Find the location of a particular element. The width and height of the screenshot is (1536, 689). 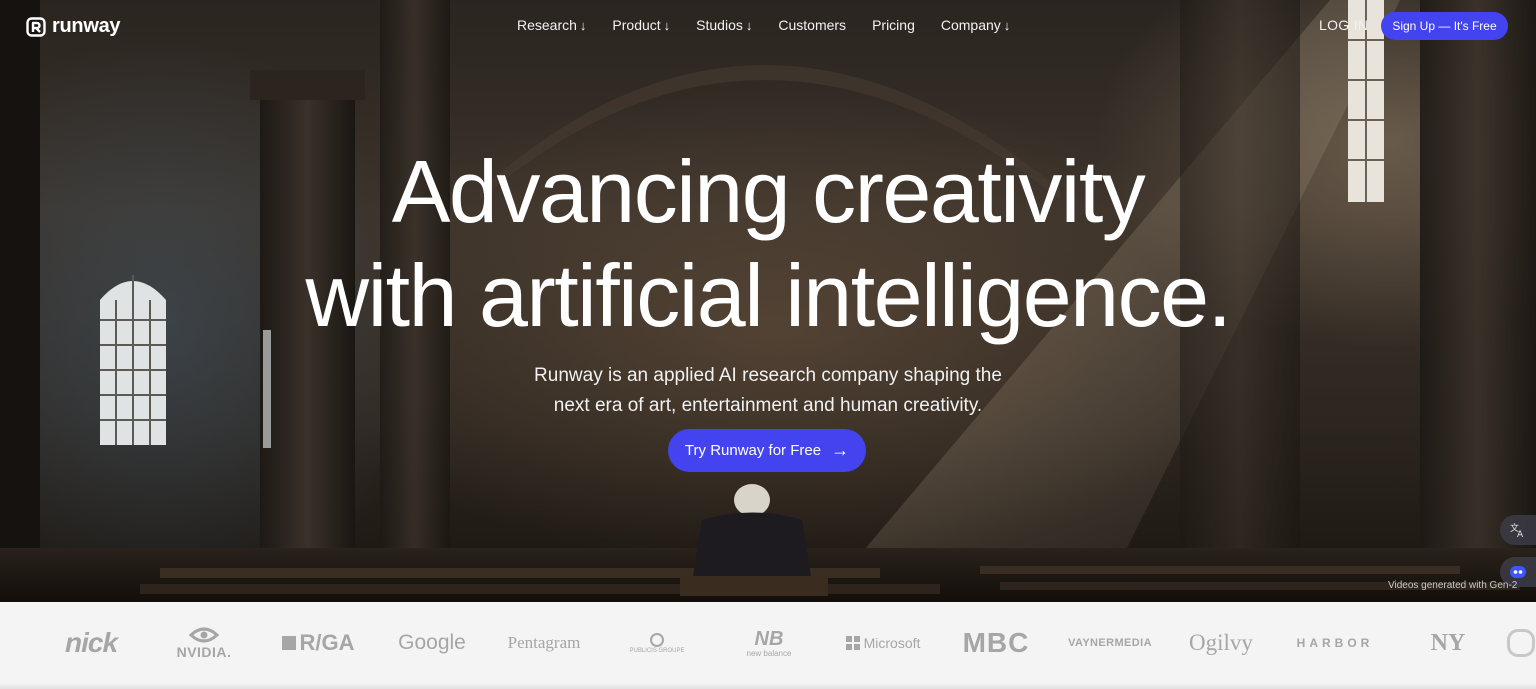

svg-text: A is located at coordinates (1520, 534).